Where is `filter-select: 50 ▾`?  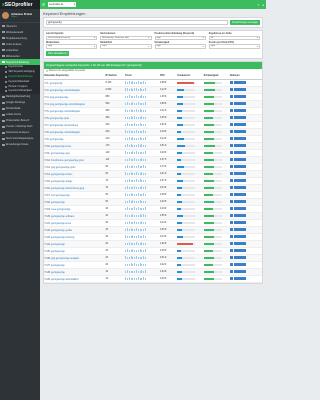 filter-select: 50 ▾ is located at coordinates (234, 37).